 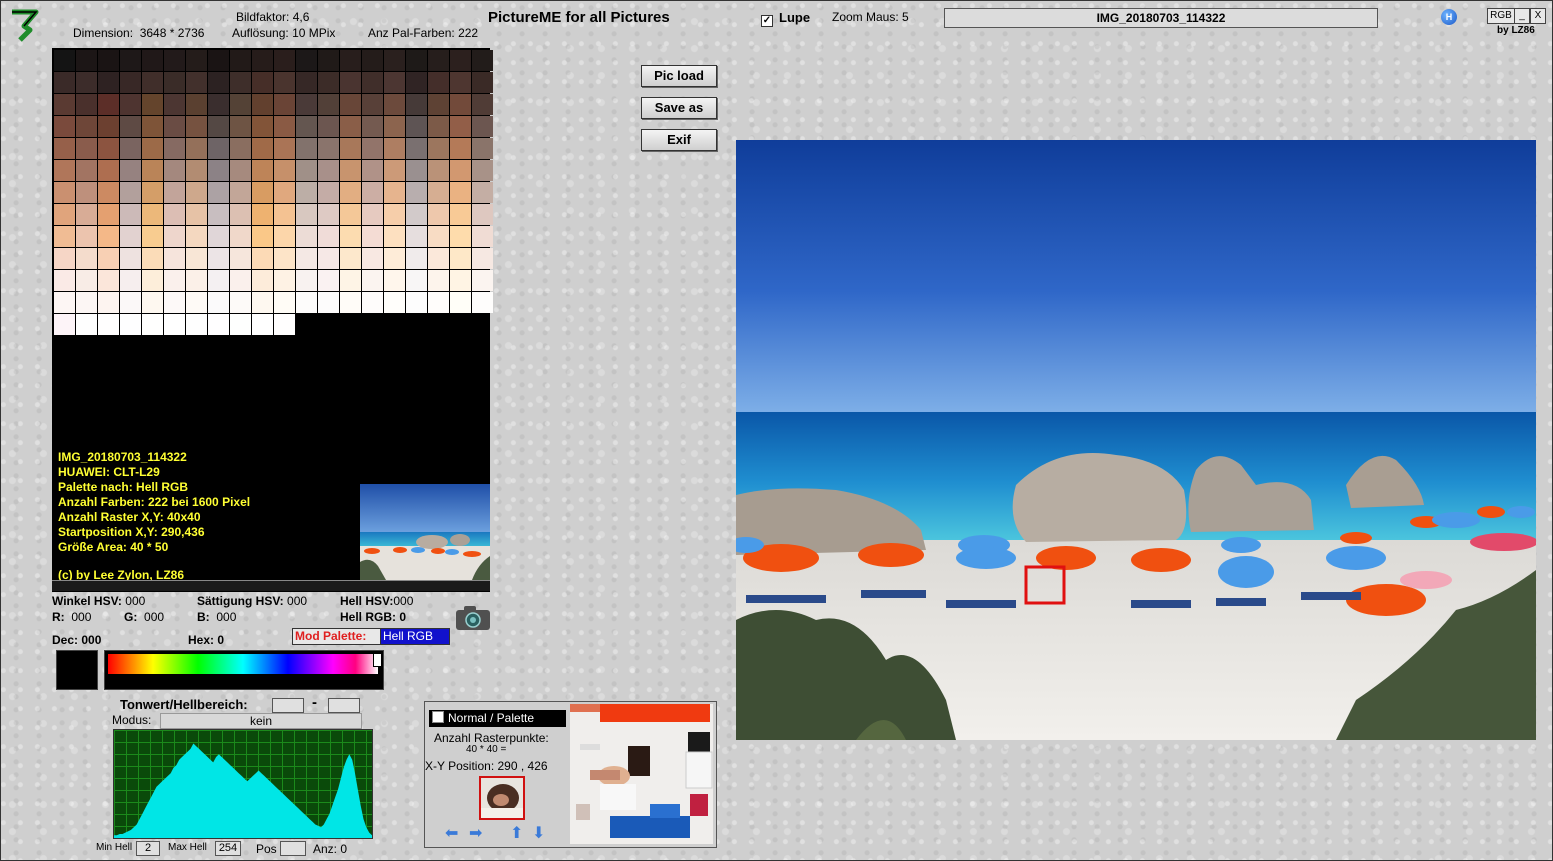 What do you see at coordinates (473, 618) in the screenshot?
I see `camera-icon` at bounding box center [473, 618].